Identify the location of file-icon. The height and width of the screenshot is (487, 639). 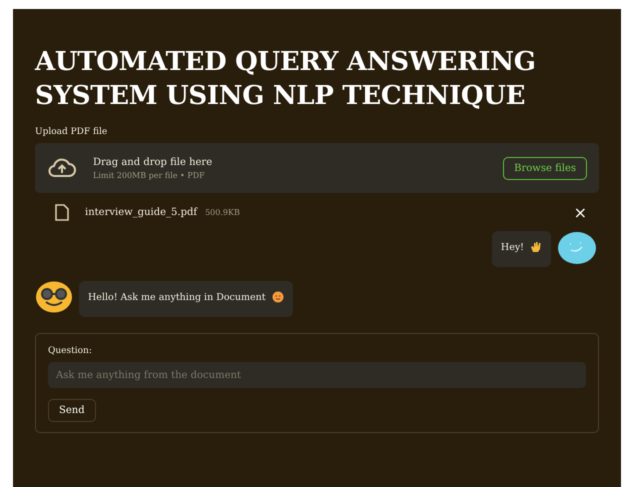
(62, 212).